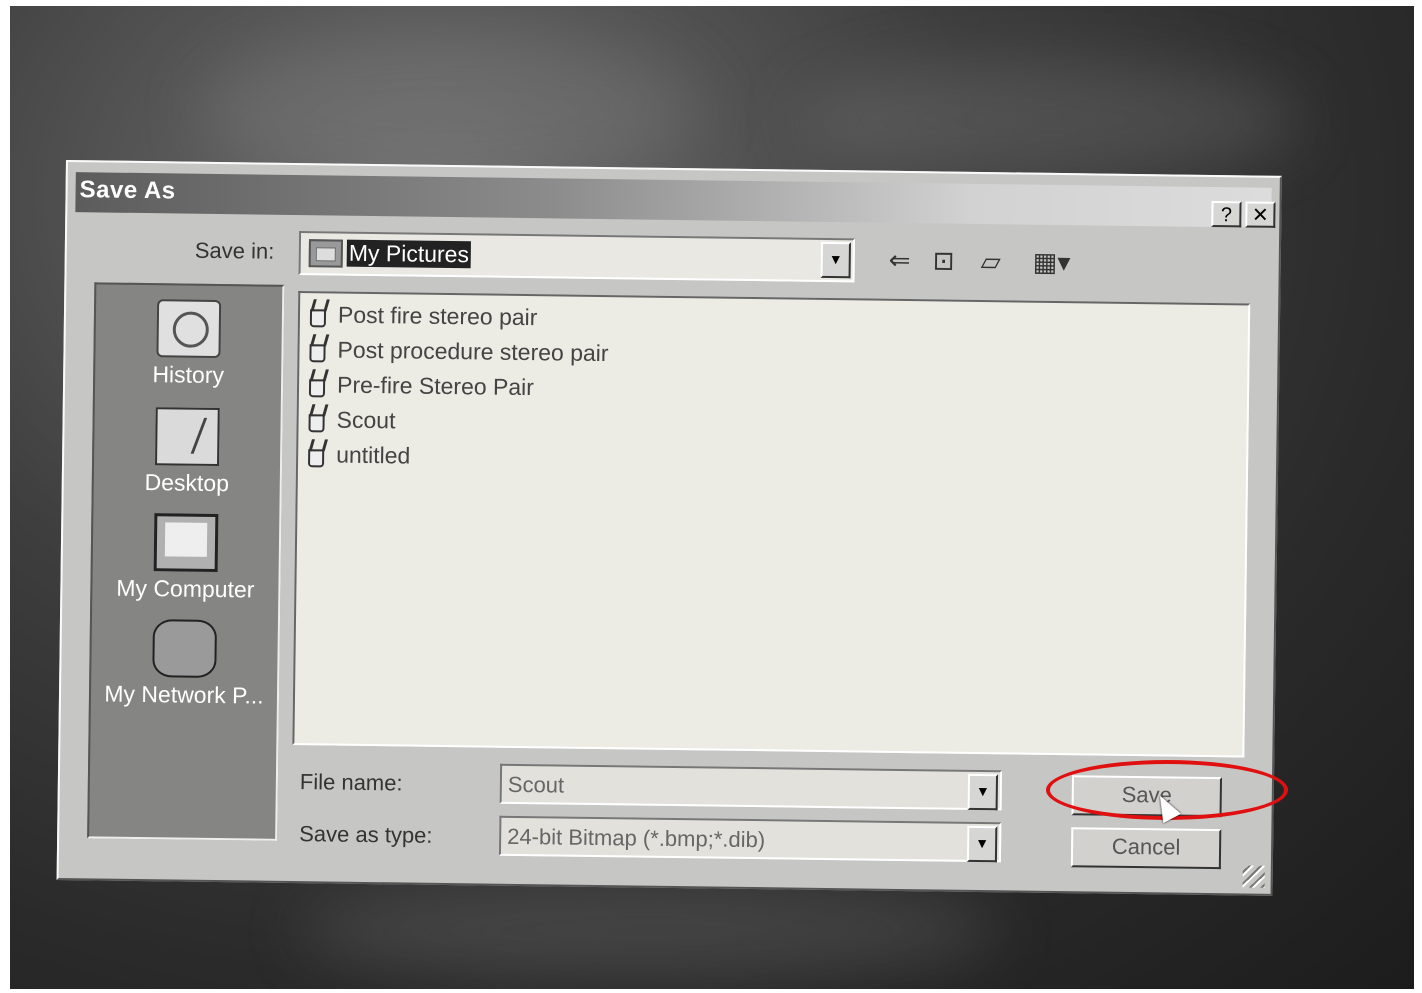  What do you see at coordinates (900, 260) in the screenshot?
I see `back-arrow-icon: ⇐` at bounding box center [900, 260].